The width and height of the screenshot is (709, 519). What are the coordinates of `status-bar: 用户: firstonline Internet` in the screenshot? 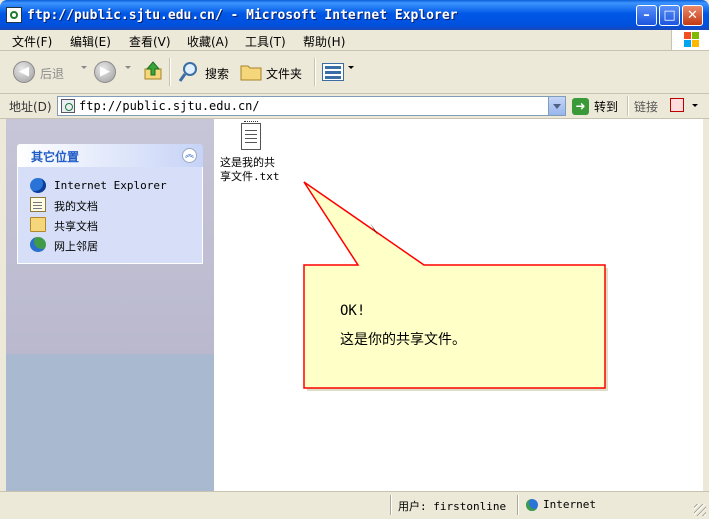 It's located at (354, 505).